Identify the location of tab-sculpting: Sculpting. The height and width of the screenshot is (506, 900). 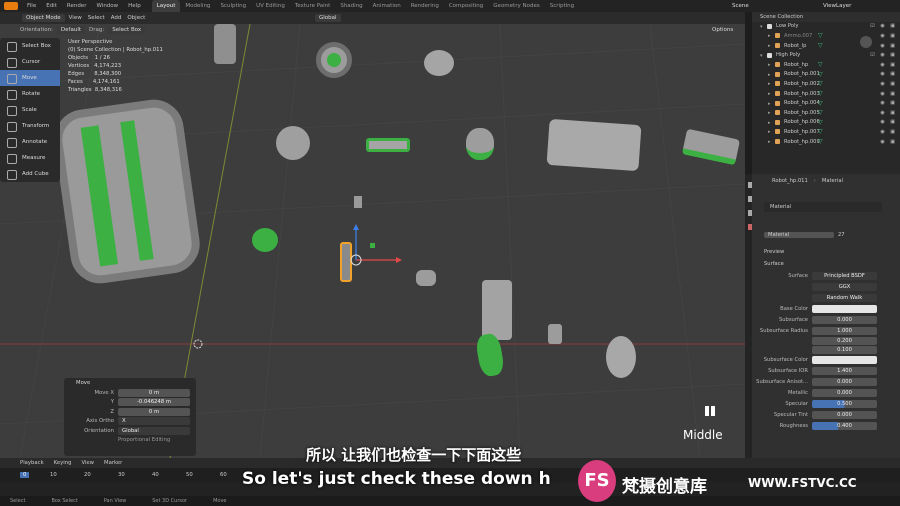
(233, 6).